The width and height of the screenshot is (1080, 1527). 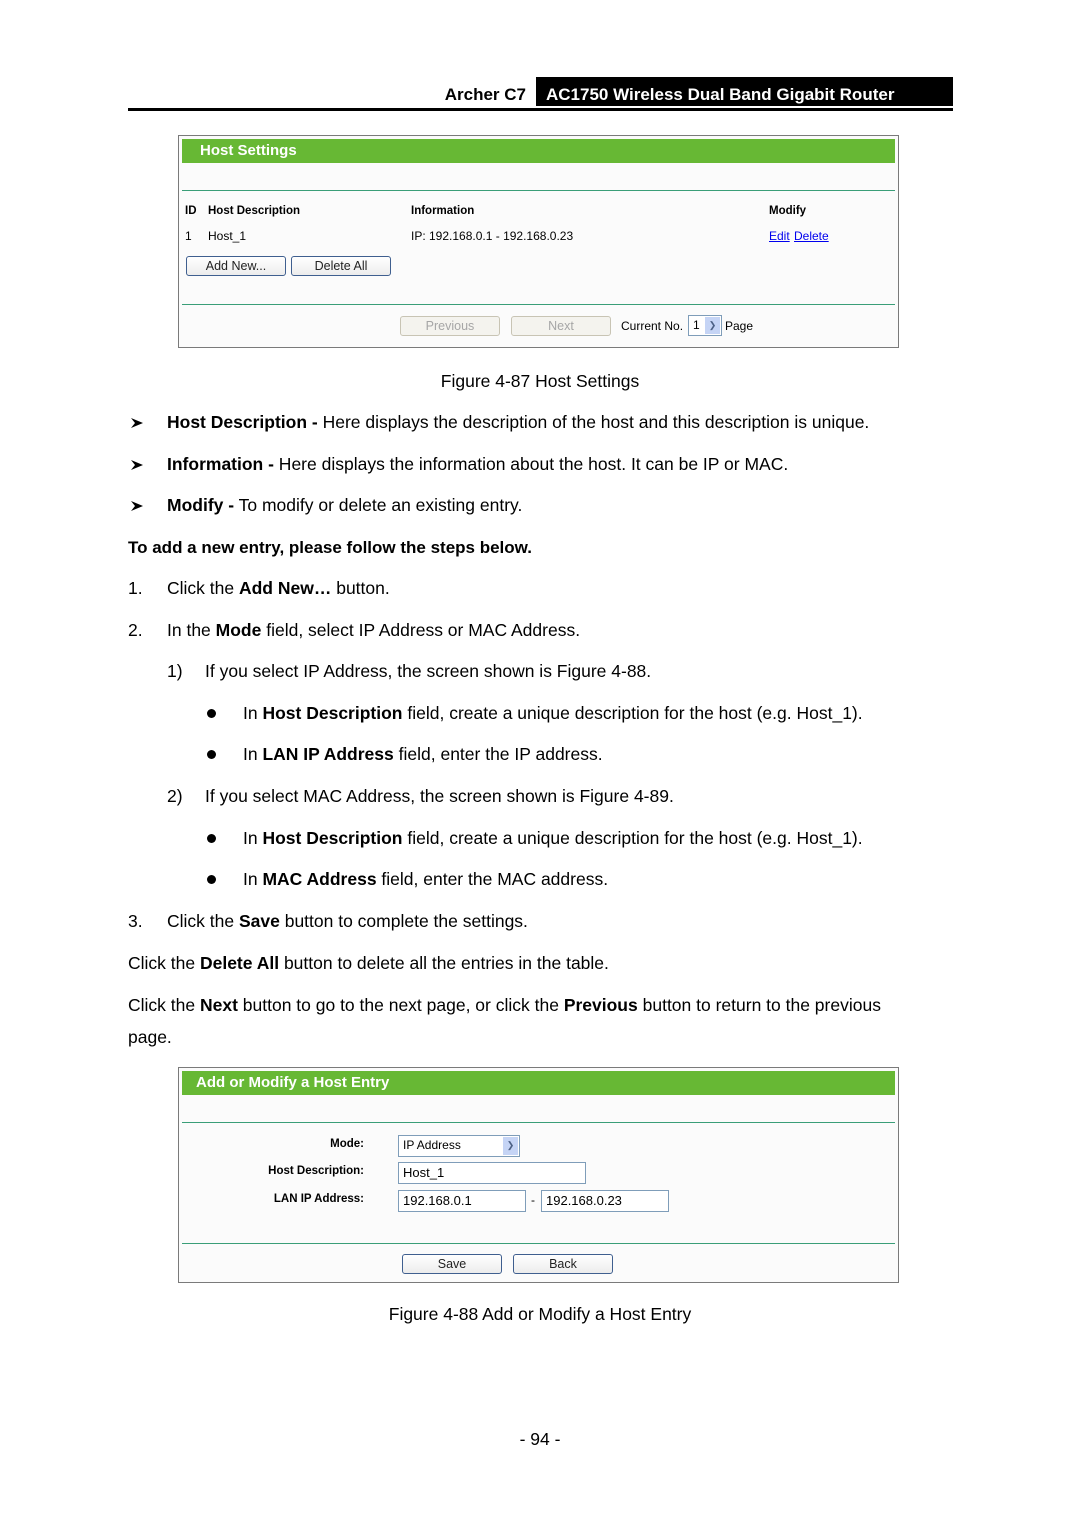 I want to click on term: Modify -, so click(x=201, y=505).